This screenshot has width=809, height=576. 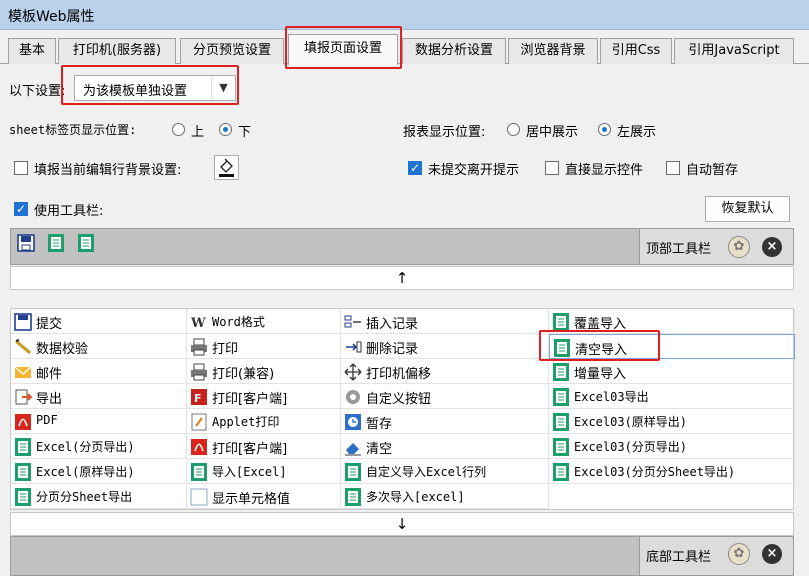 What do you see at coordinates (238, 322) in the screenshot?
I see `toolbar-item-label: Word格式` at bounding box center [238, 322].